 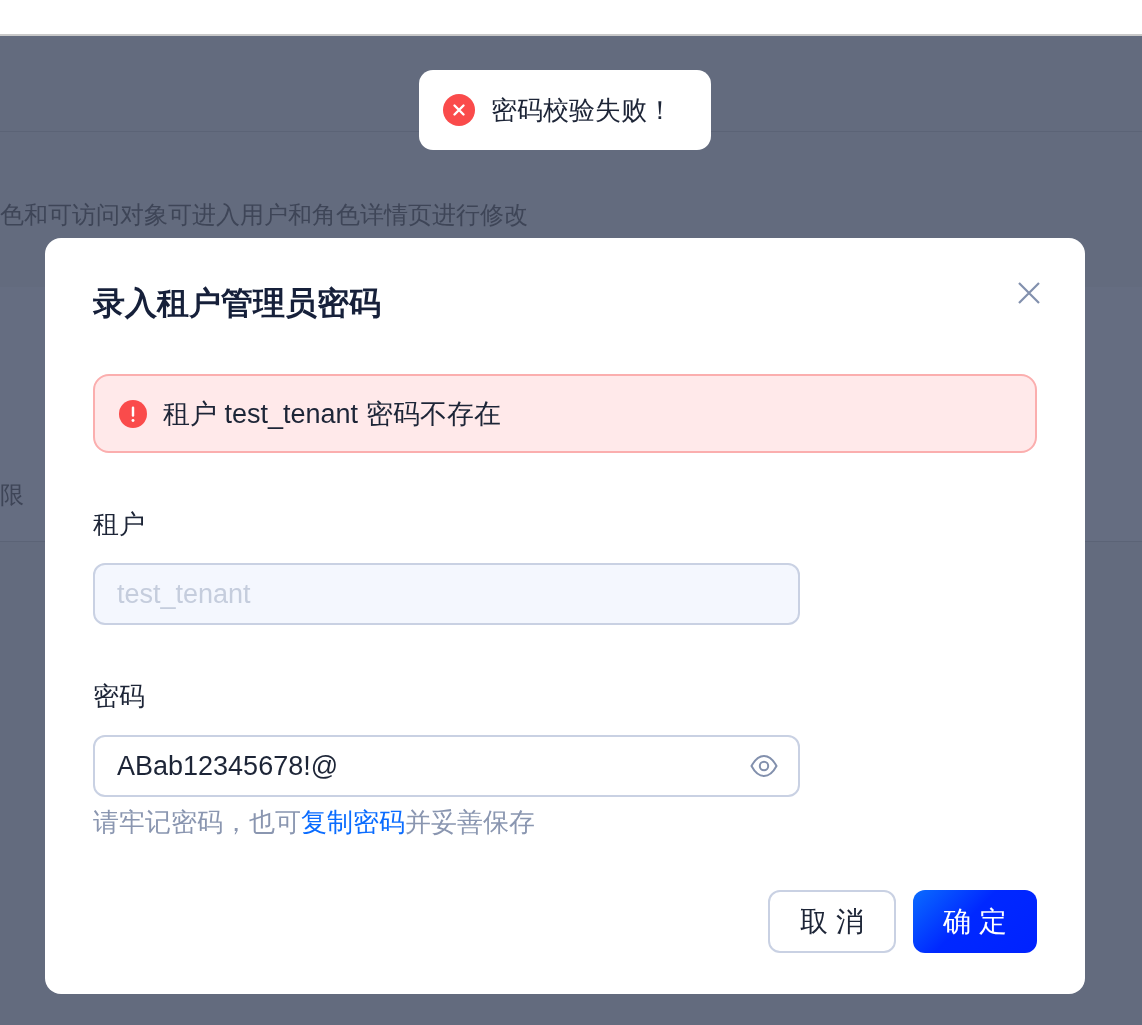 I want to click on close-icon, so click(x=1029, y=293).